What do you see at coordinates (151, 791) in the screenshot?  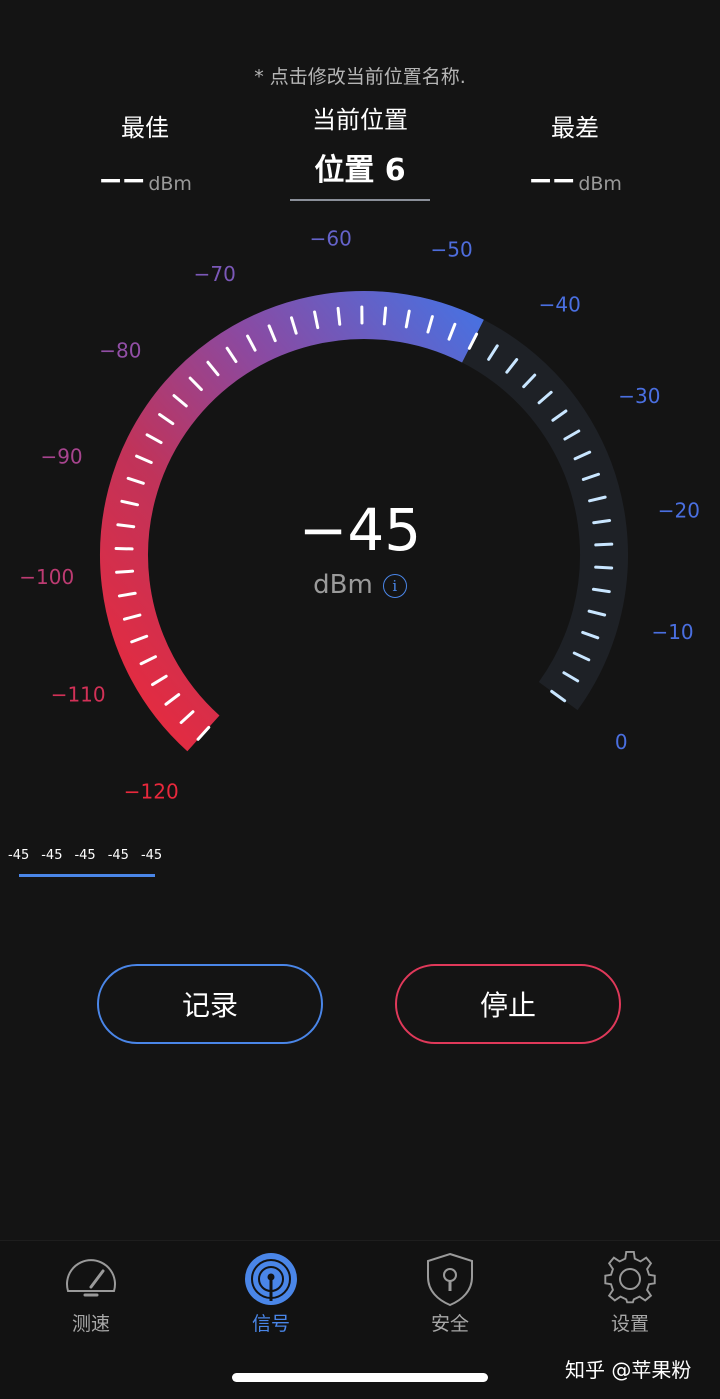 I see `gauge-scale-label: −120` at bounding box center [151, 791].